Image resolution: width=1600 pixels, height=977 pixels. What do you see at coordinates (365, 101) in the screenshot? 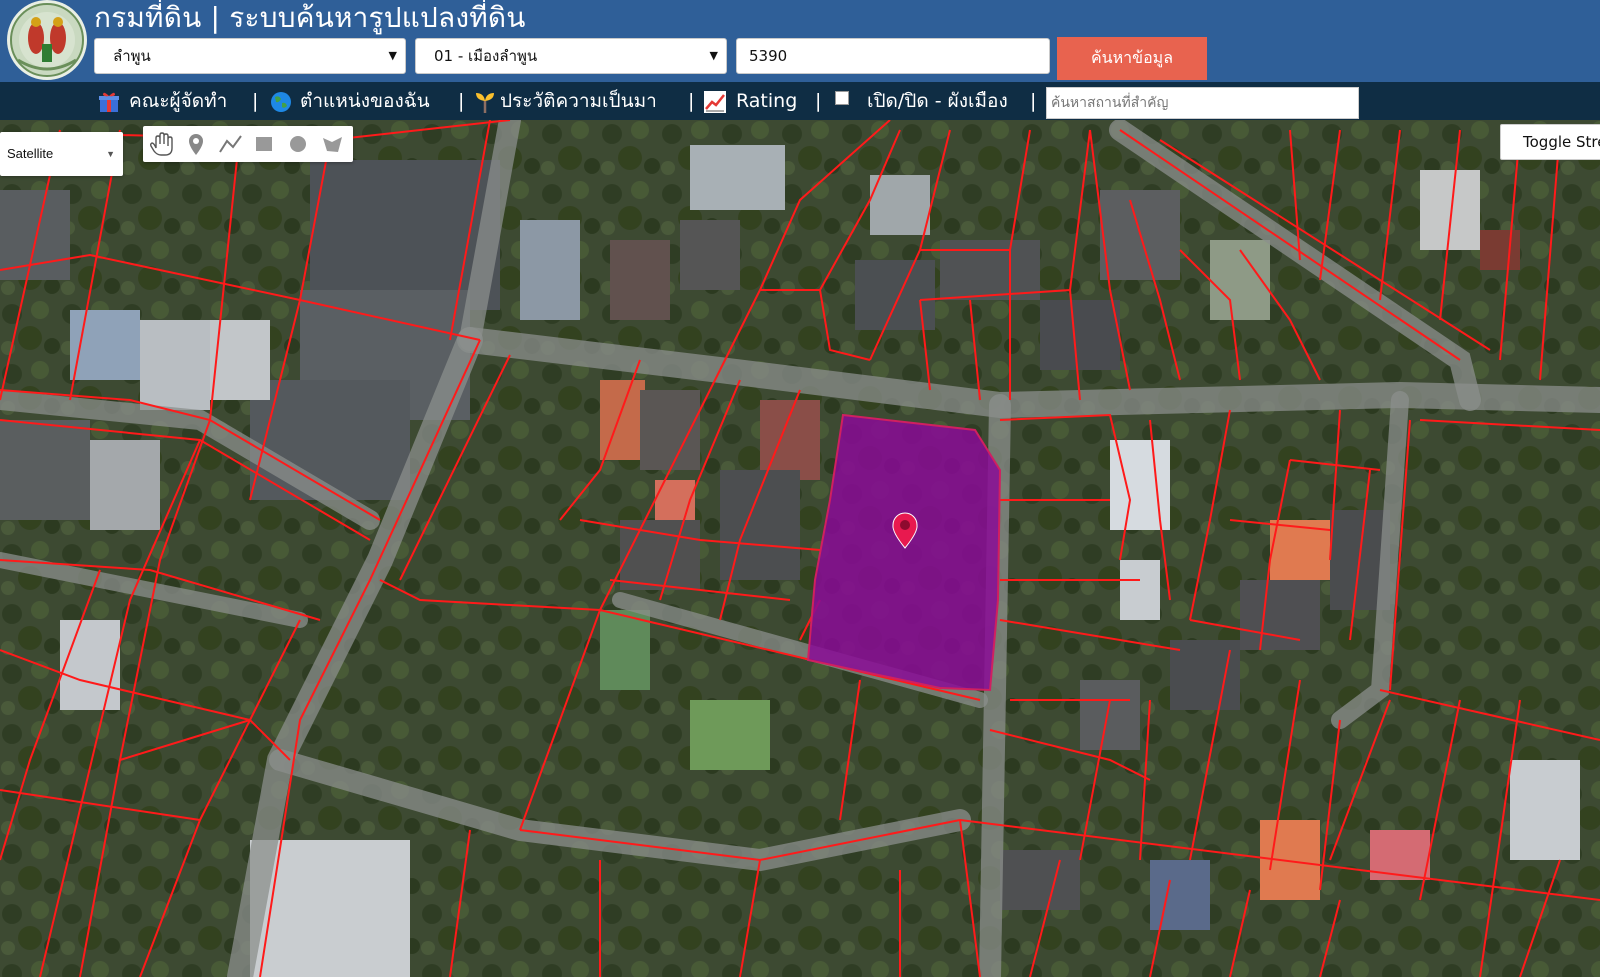
I see `nav-item-my-location-label: ตำแหน่งของฉัน` at bounding box center [365, 101].